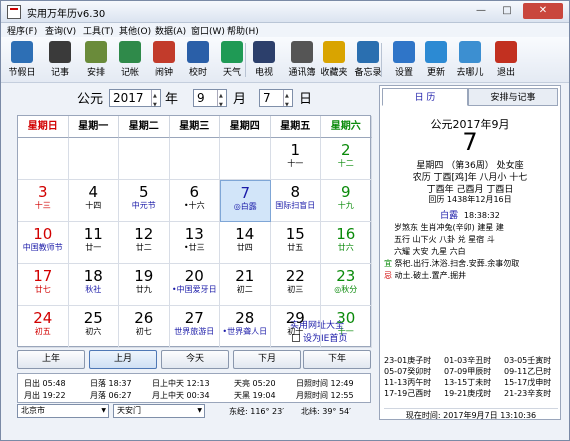  What do you see at coordinates (22, 30) in the screenshot?
I see `menu-program: 程序(F)` at bounding box center [22, 30].